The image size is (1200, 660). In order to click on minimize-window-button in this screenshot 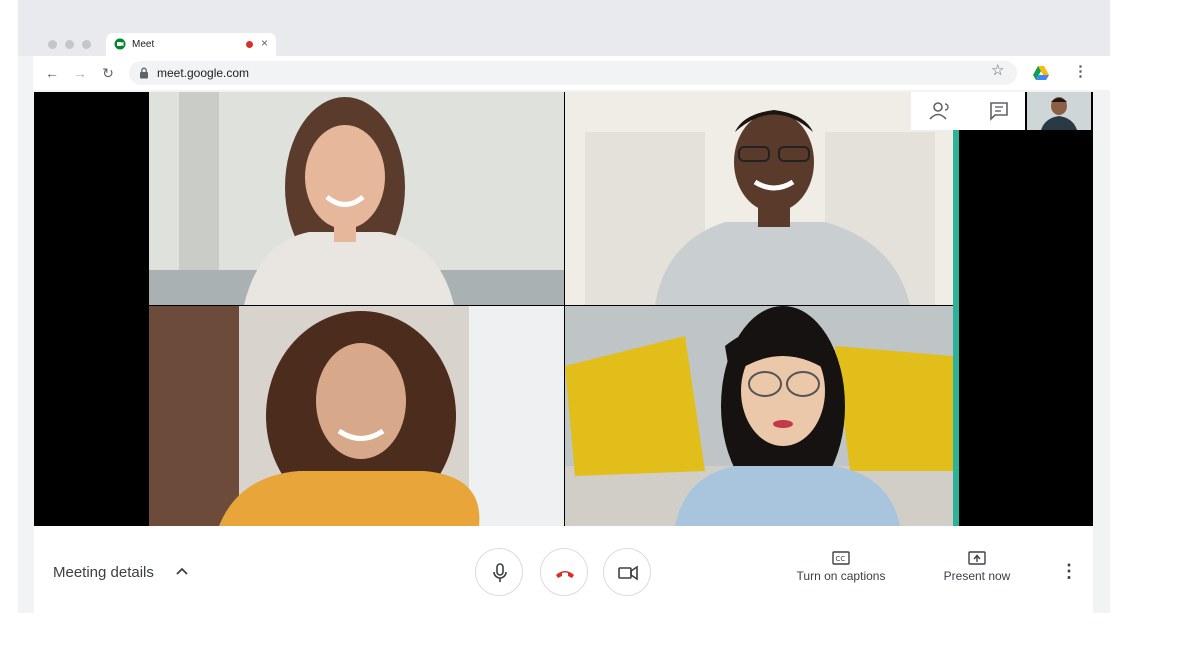, I will do `click(69, 44)`.